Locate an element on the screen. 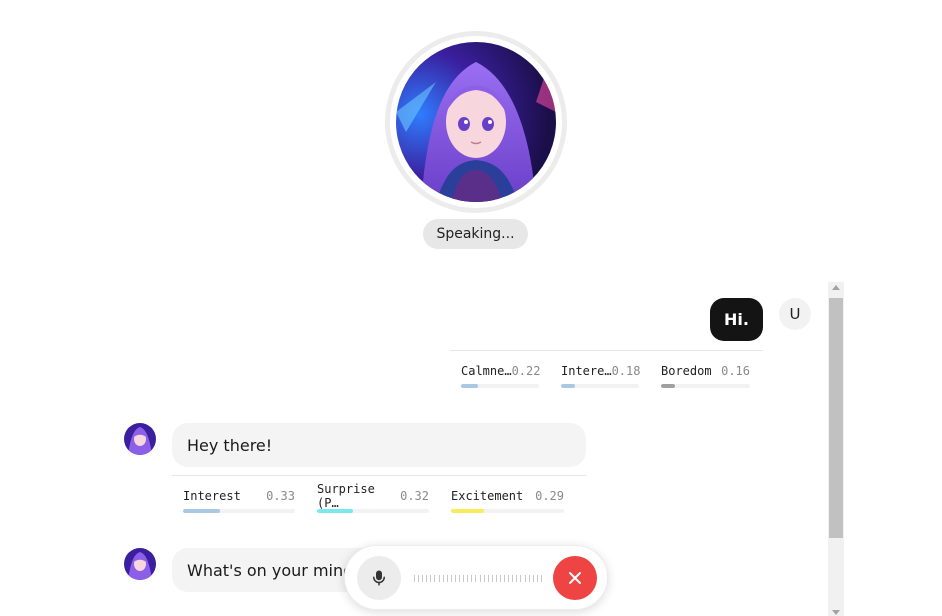 This screenshot has height=616, width=942. emotion-value: 0.32 is located at coordinates (414, 496).